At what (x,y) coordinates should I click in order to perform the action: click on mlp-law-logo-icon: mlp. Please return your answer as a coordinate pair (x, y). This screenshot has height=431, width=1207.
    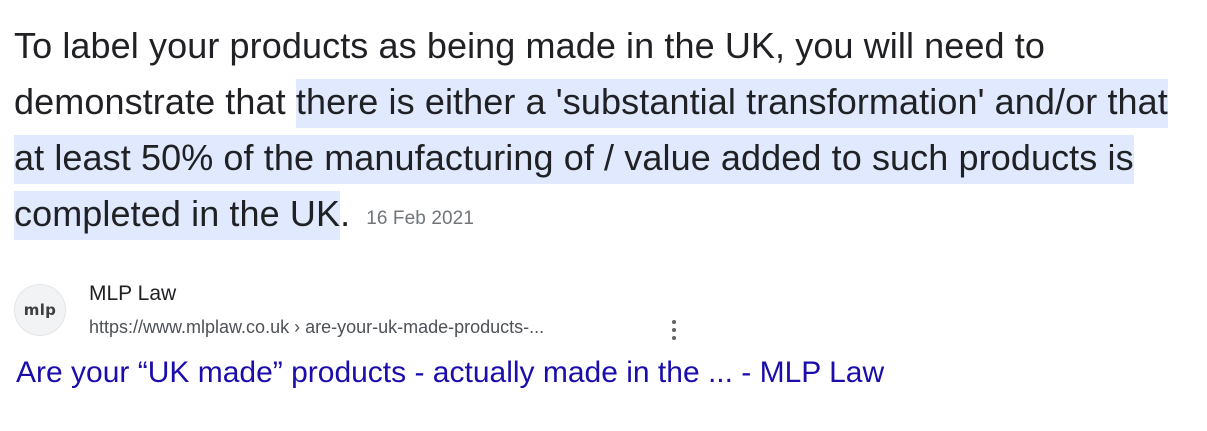
    Looking at the image, I should click on (40, 310).